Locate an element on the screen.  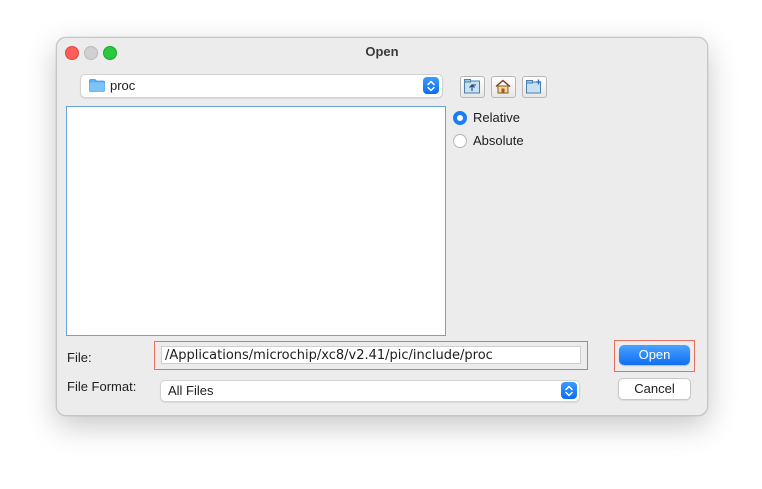
open-button: Open is located at coordinates (654, 355).